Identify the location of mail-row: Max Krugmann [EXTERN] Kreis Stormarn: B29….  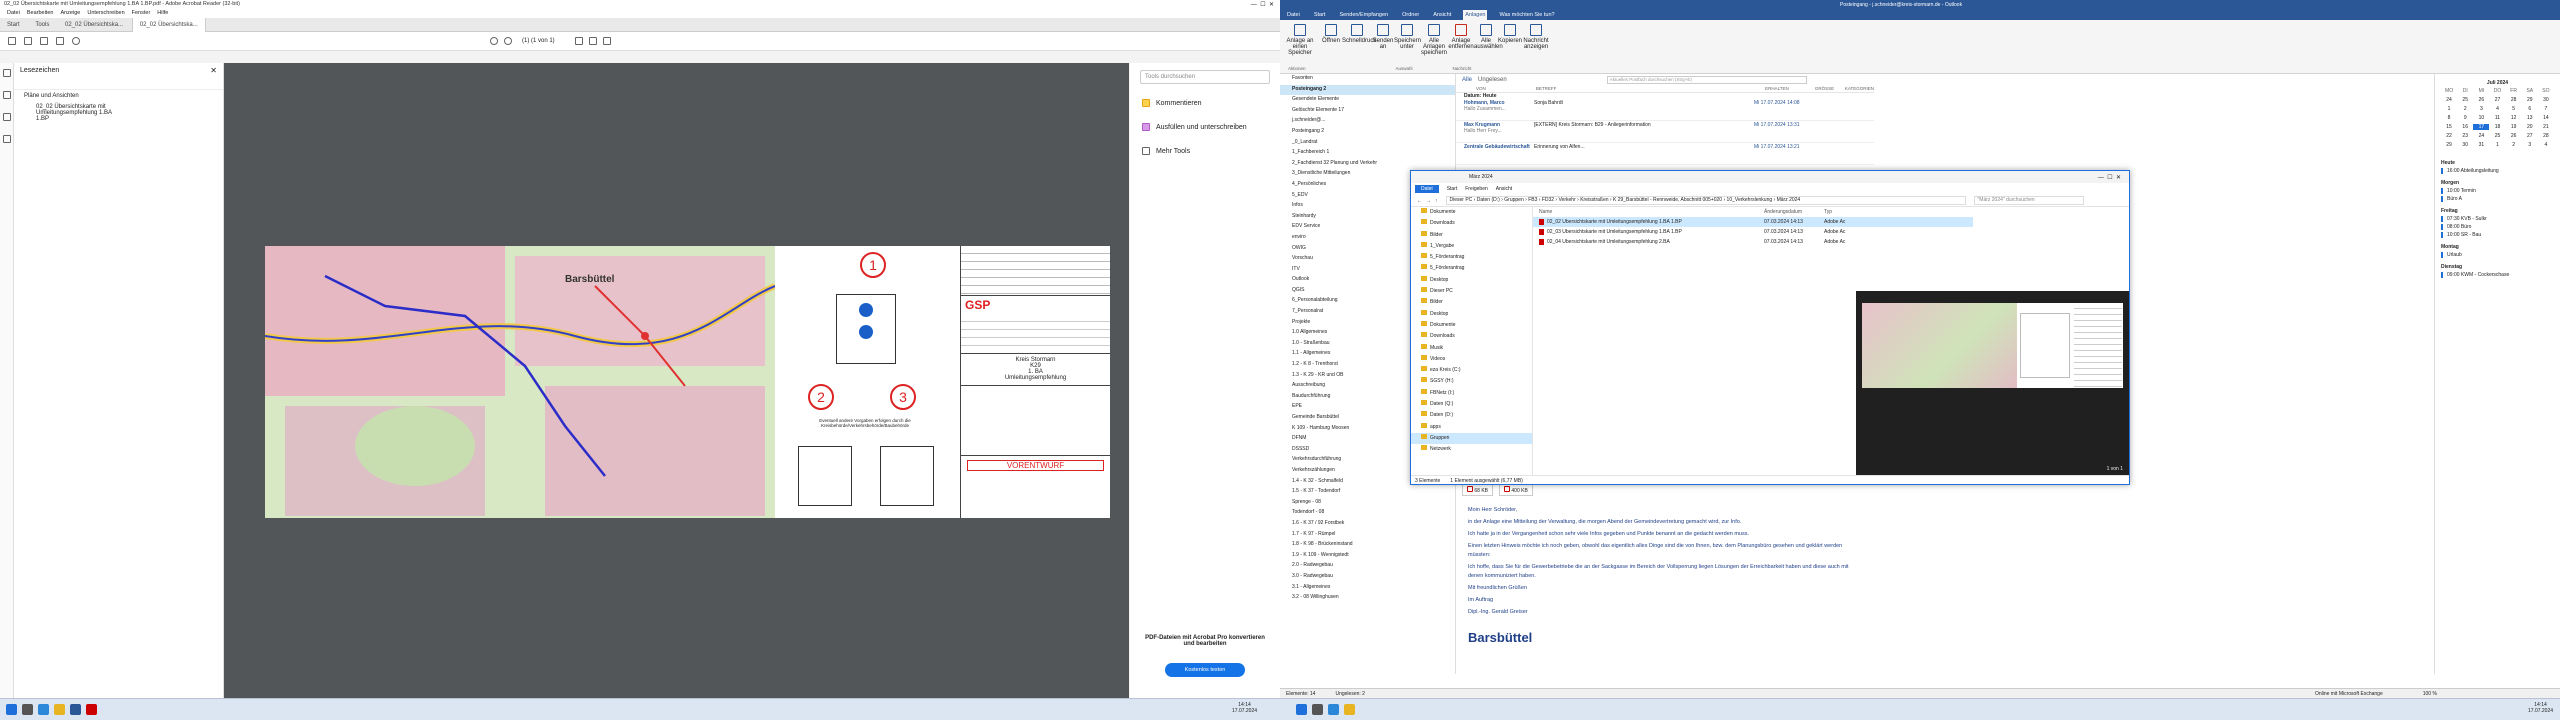
(1665, 132).